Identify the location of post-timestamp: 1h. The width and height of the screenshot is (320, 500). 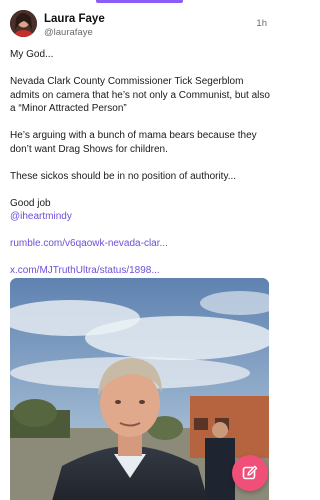
(261, 23).